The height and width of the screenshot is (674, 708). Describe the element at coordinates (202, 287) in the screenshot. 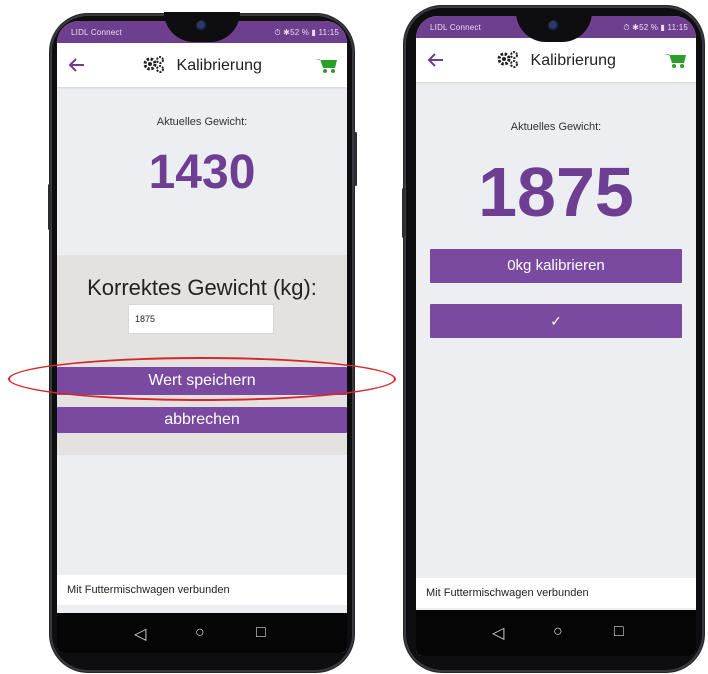

I see `correct-weight-label: Korrektes Gewicht (kg):` at that location.